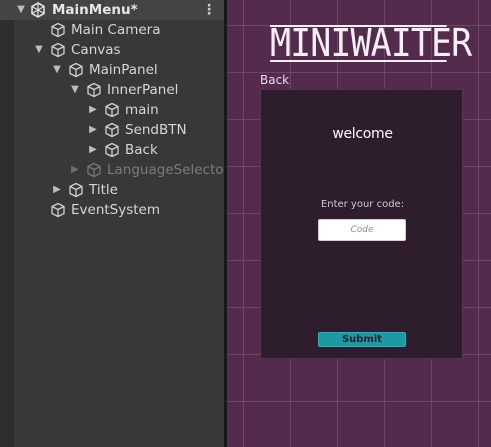 Image resolution: width=491 pixels, height=447 pixels. I want to click on back-button: Back, so click(274, 80).